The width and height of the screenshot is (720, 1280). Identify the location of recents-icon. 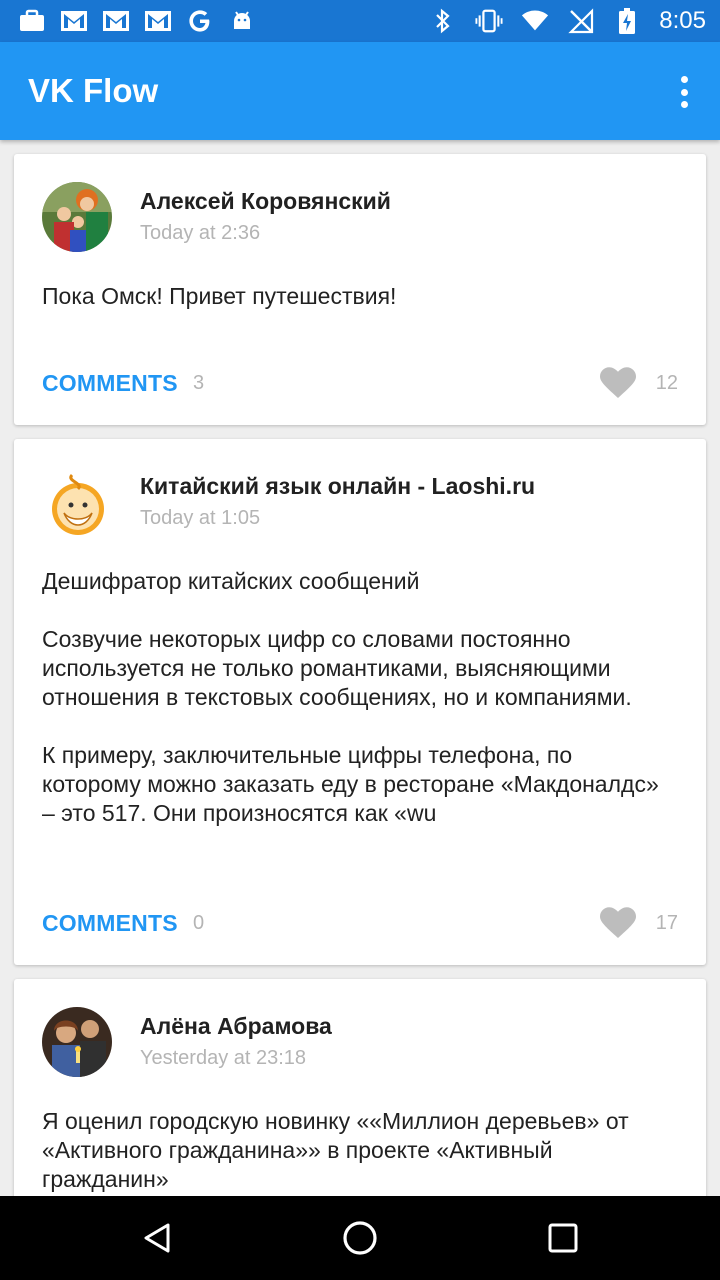
(563, 1238).